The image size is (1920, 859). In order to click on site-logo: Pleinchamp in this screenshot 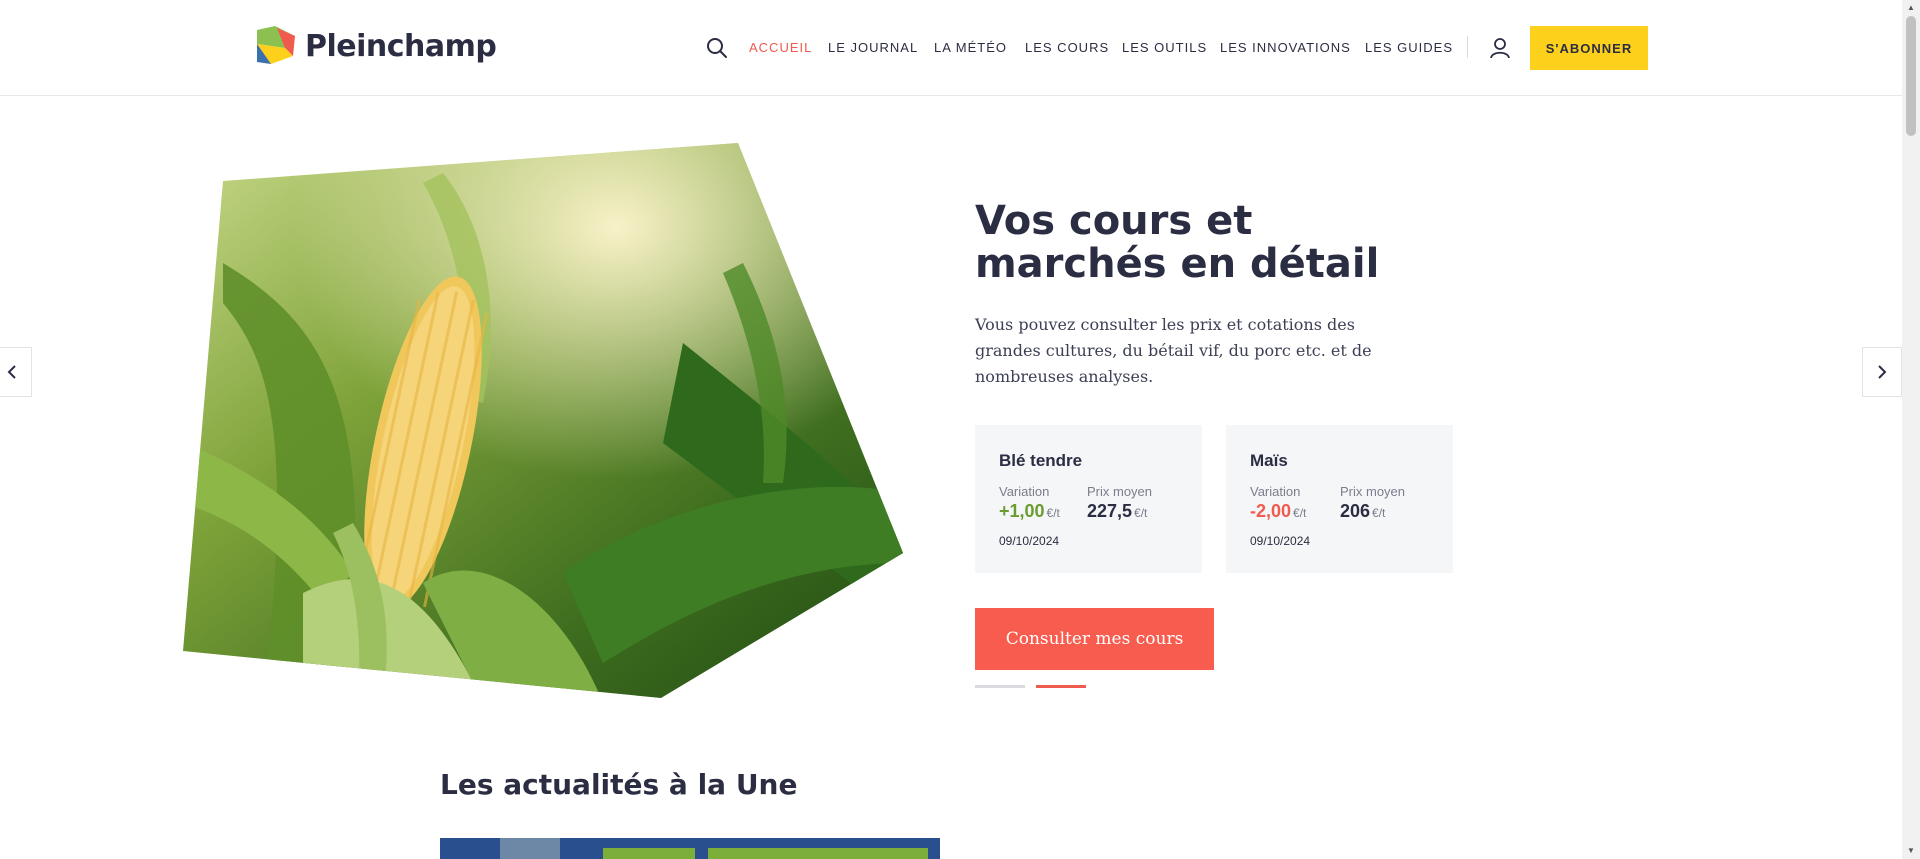, I will do `click(376, 46)`.